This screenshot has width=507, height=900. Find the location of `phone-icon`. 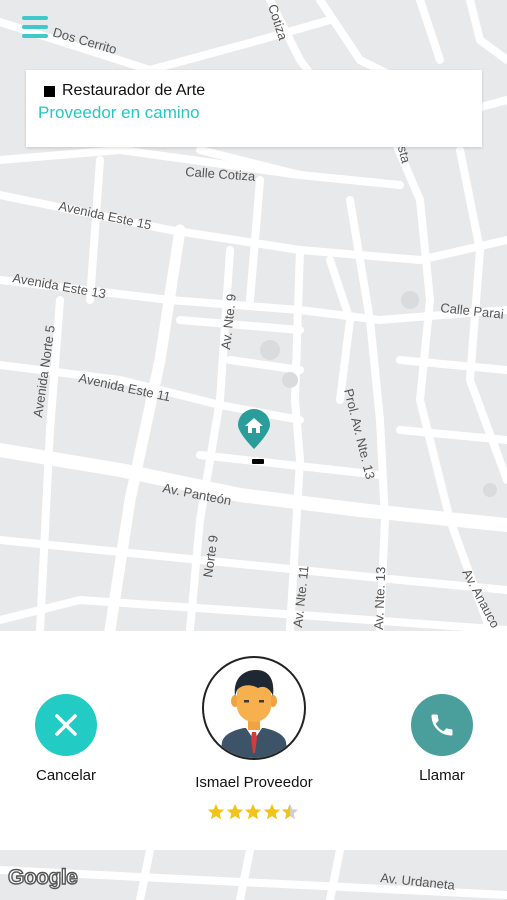

phone-icon is located at coordinates (442, 725).